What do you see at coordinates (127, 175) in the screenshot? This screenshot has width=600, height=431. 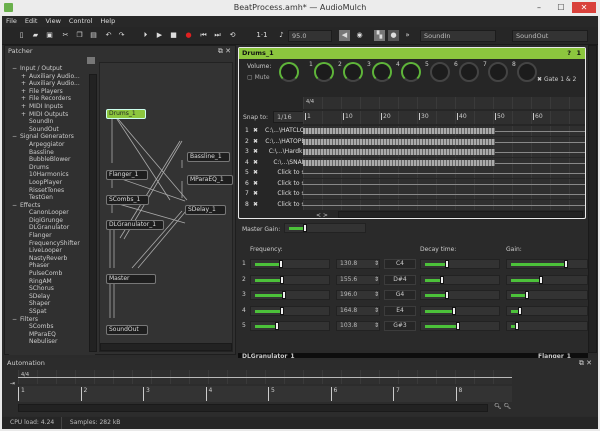 I see `node-flanger: Flanger_1` at bounding box center [127, 175].